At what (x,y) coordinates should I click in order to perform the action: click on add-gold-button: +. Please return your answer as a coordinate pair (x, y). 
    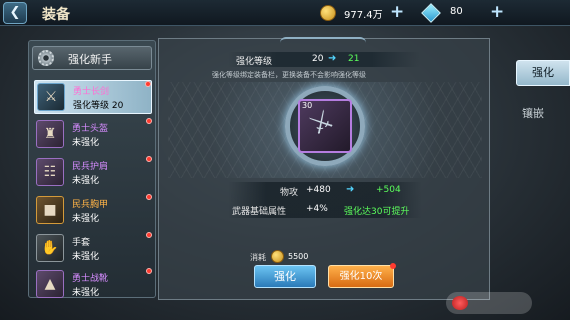
    Looking at the image, I should click on (397, 12).